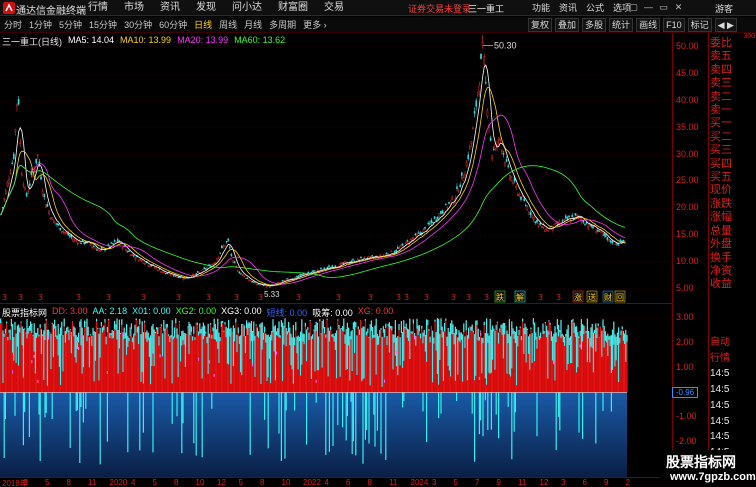 The image size is (756, 487). I want to click on tab-period-7: 周线, so click(228, 25).